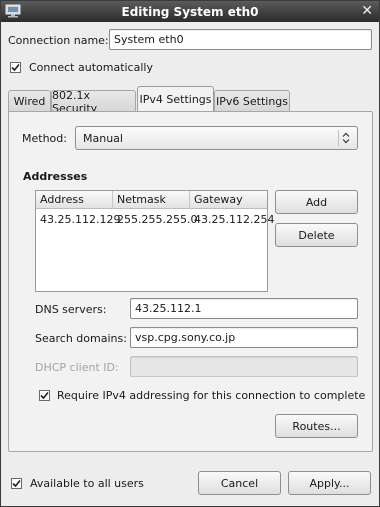 The image size is (380, 507). I want to click on available-to-all-users-label: Available to all users, so click(87, 483).